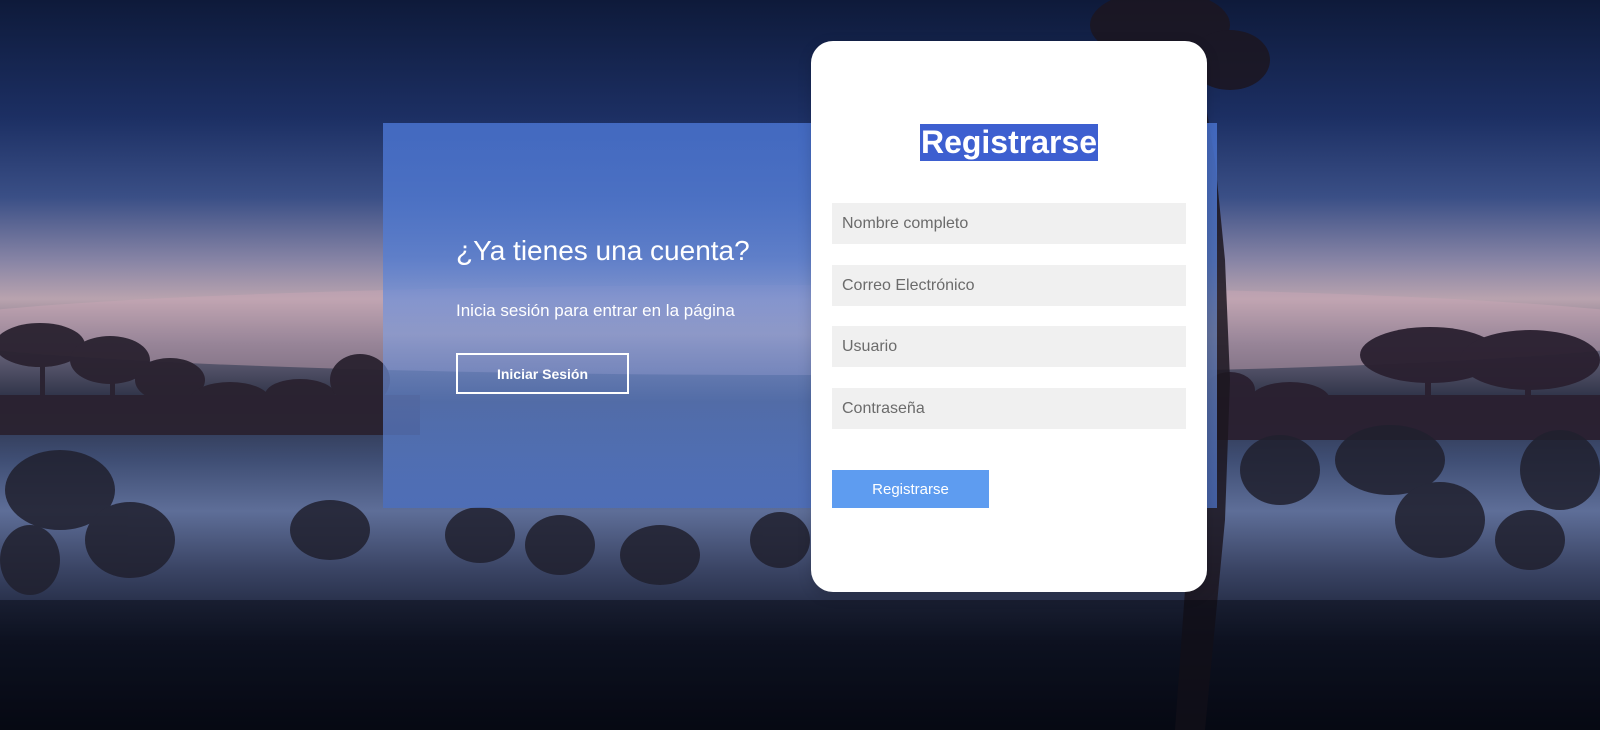  I want to click on login-button: Iniciar Sesión, so click(542, 373).